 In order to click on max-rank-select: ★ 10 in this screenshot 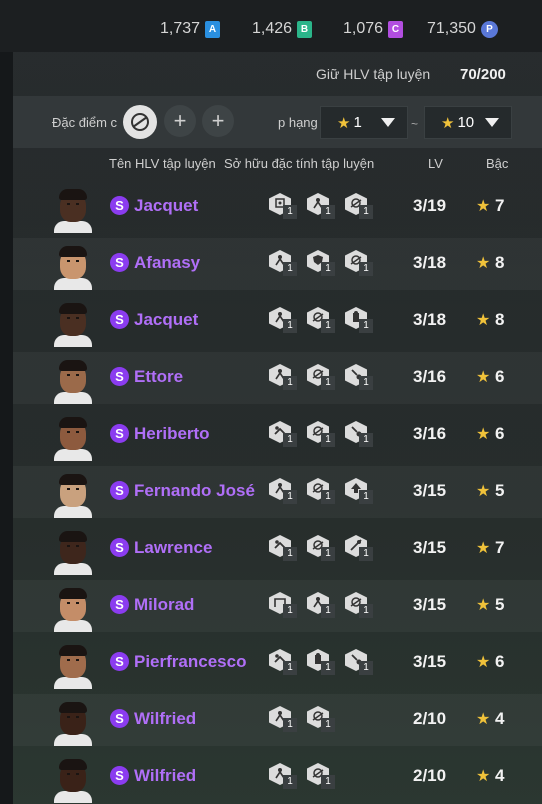, I will do `click(468, 122)`.